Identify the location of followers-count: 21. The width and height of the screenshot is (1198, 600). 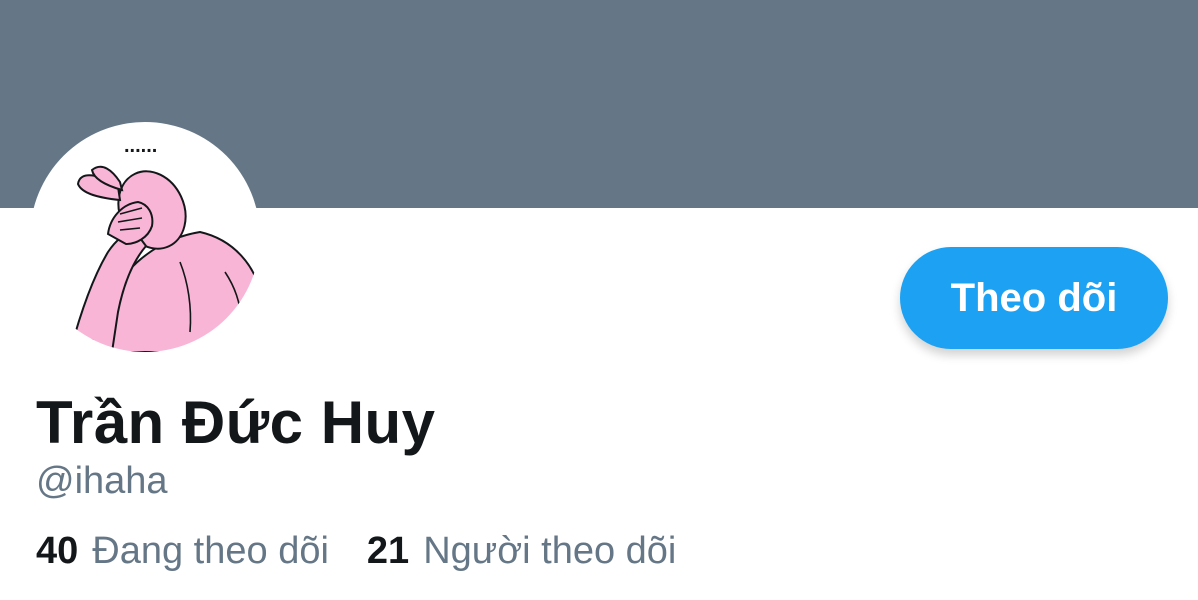
(388, 551).